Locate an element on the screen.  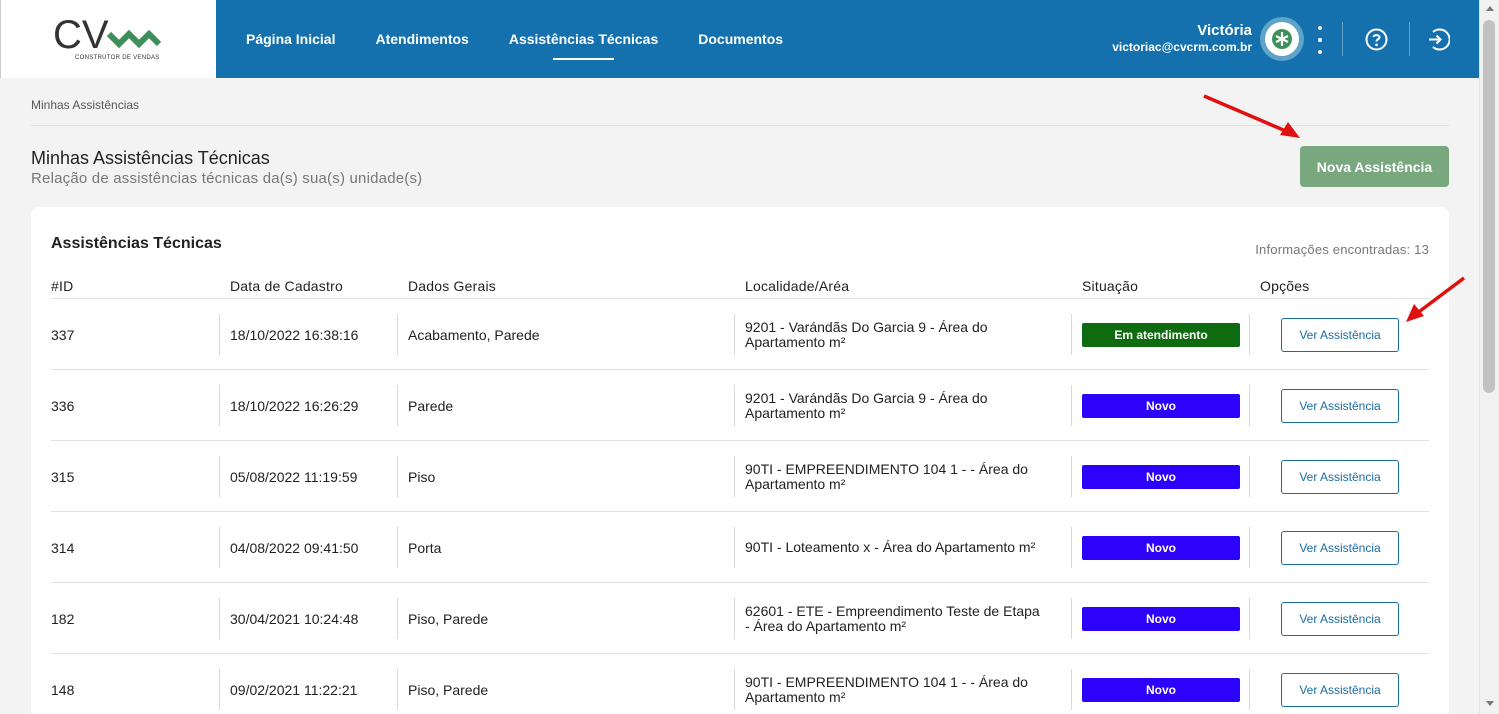
nav-documentos: Documentos is located at coordinates (740, 39).